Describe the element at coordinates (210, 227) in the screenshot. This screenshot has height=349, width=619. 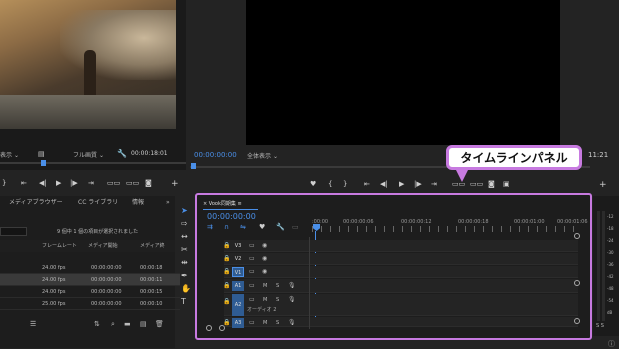
I see `nest-icon: ⇉` at that location.